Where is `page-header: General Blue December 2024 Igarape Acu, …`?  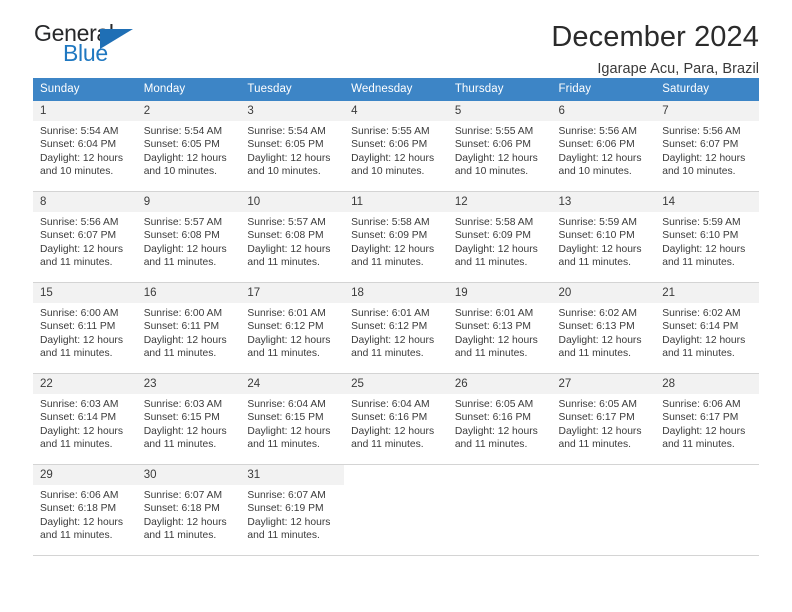
page-header: General Blue December 2024 Igarape Acu, … is located at coordinates (396, 39).